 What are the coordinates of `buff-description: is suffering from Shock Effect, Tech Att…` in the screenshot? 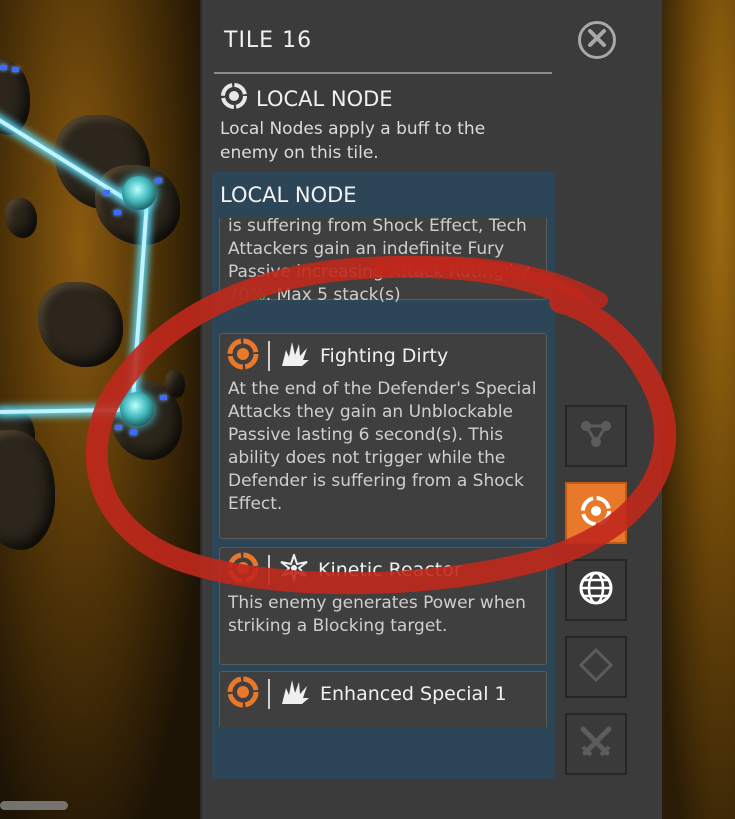 It's located at (379, 260).